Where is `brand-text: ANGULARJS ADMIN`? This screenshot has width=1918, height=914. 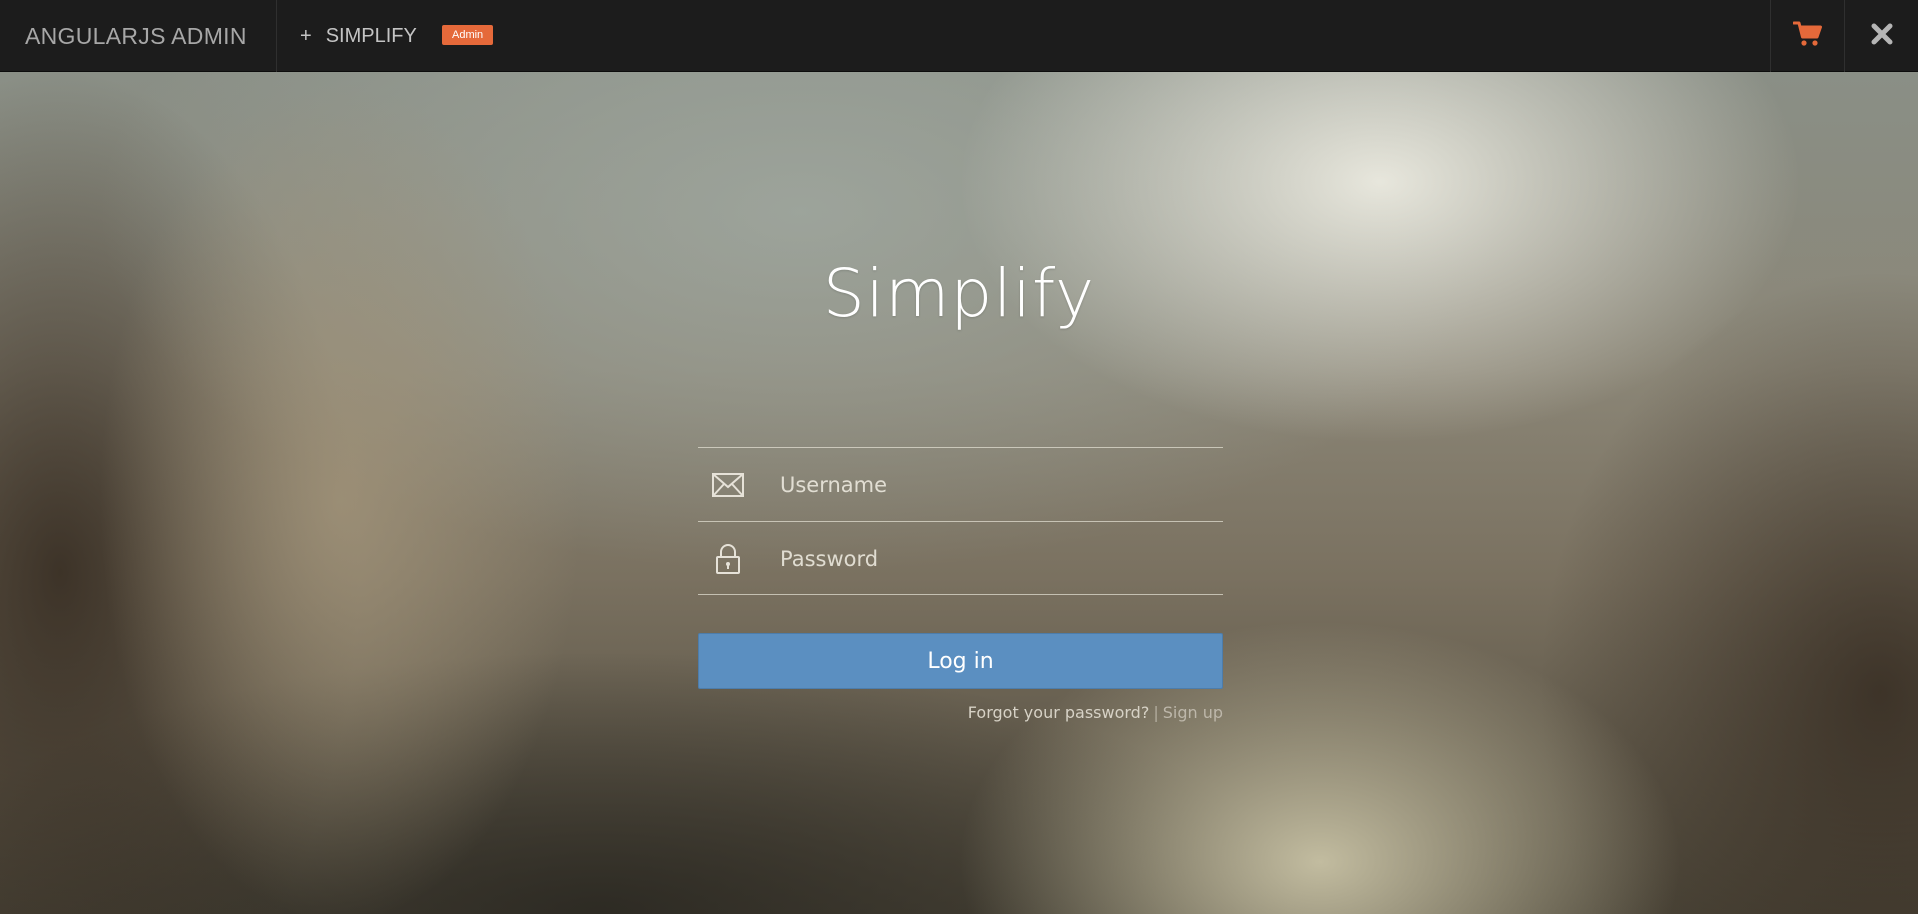 brand-text: ANGULARJS ADMIN is located at coordinates (136, 35).